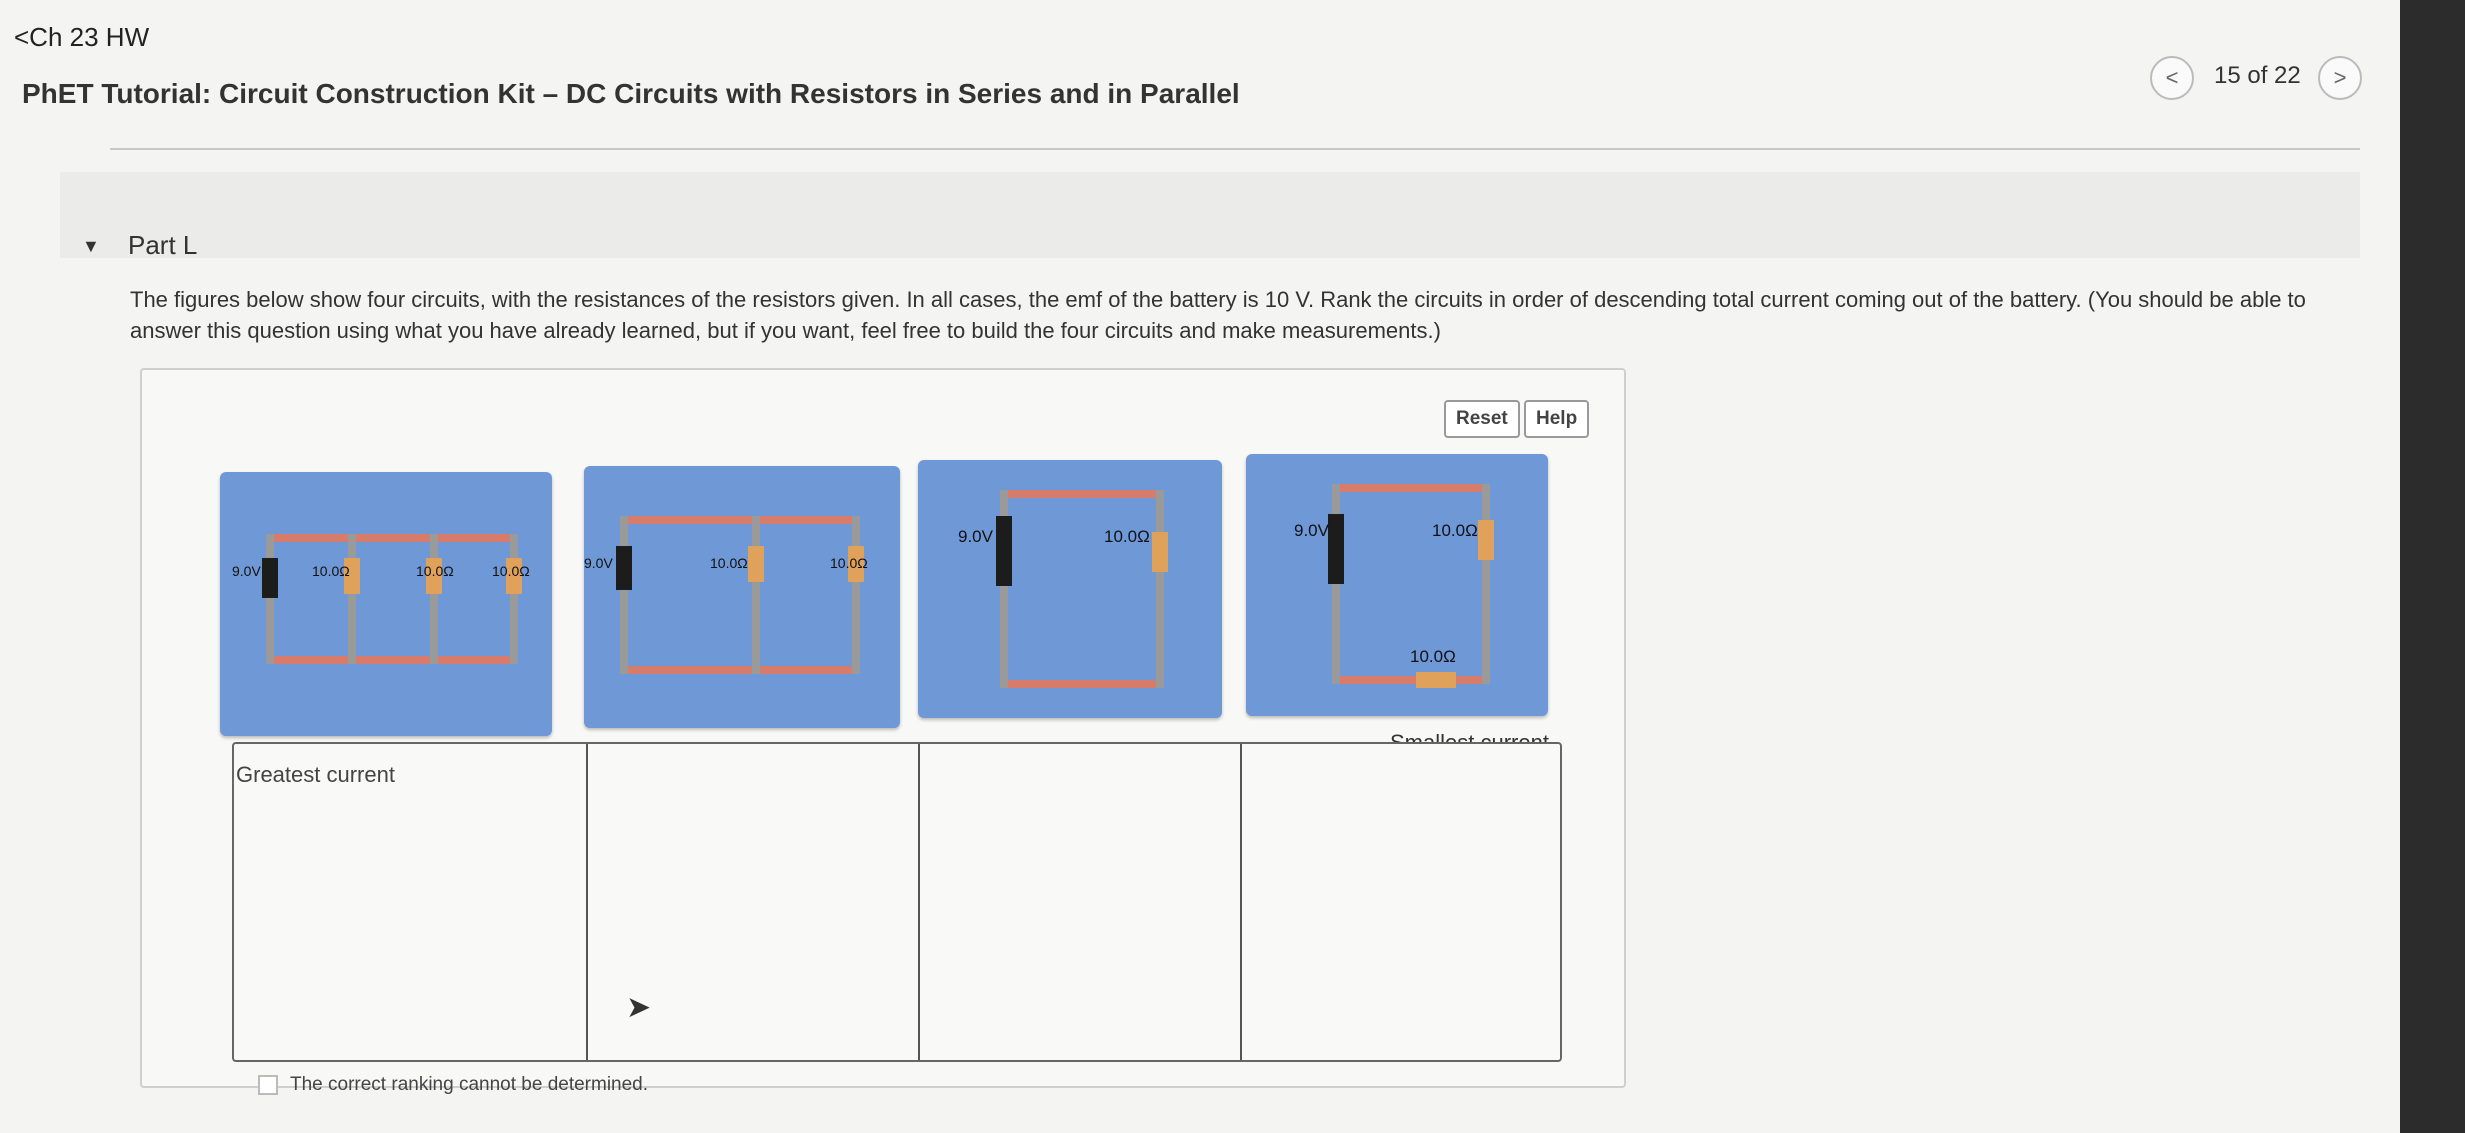  I want to click on circuit-diagram-1: 9.0V 10.0Ω 10.0Ω 10.0Ω, so click(381, 599).